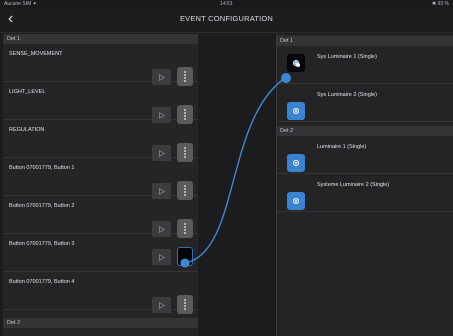  I want to click on target-label: Systeme Luminaire 2 (Single), so click(353, 185).